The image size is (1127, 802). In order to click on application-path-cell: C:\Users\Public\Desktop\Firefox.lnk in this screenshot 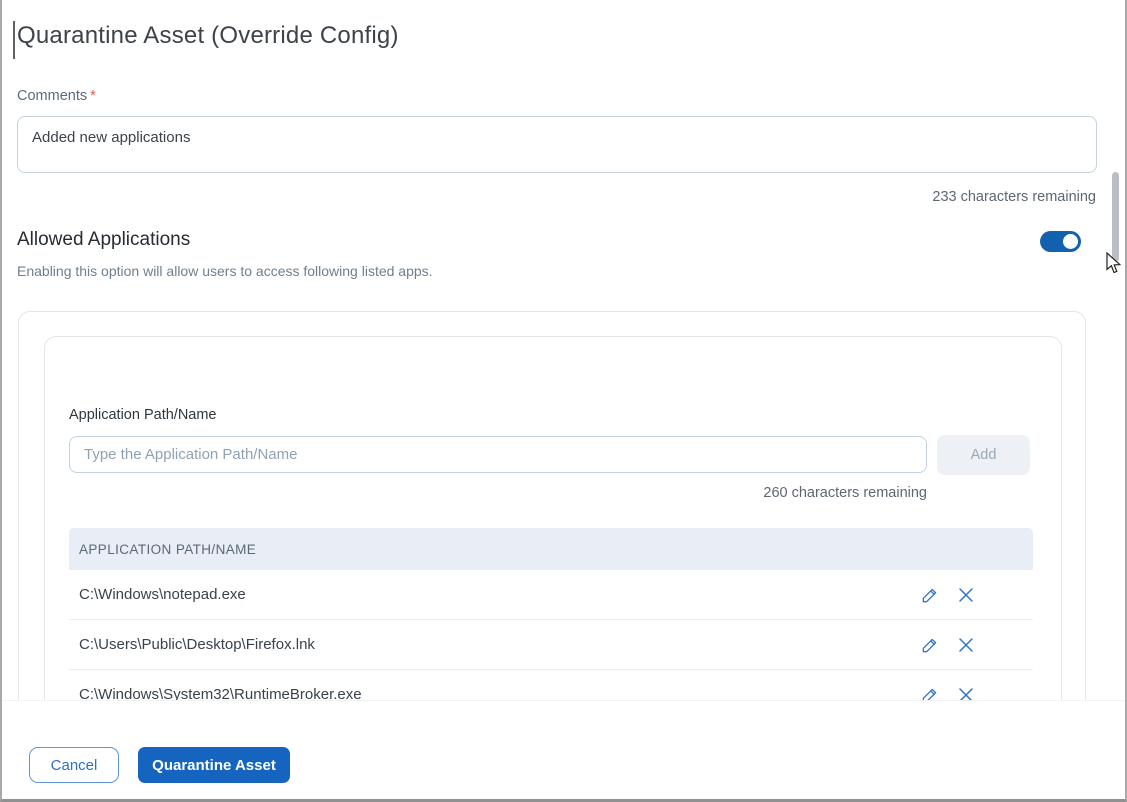, I will do `click(197, 644)`.